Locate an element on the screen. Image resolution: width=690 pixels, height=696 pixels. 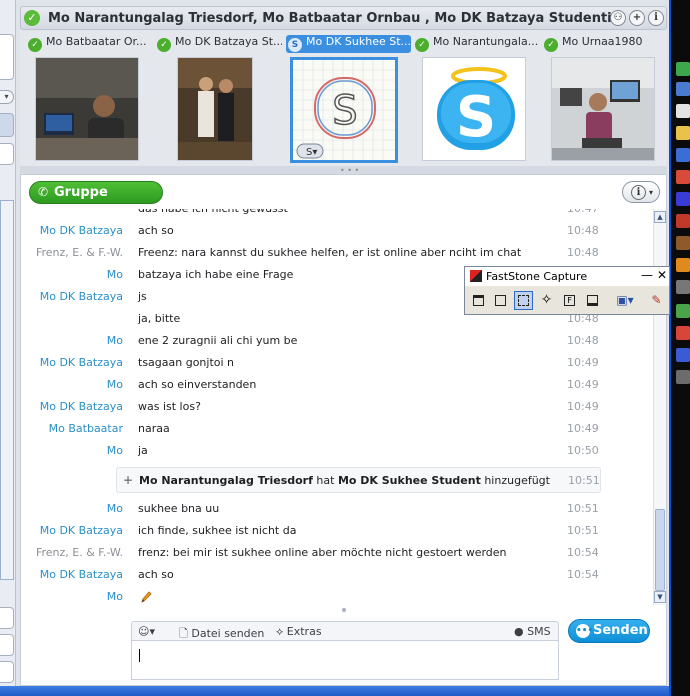
text-caret is located at coordinates (139, 655).